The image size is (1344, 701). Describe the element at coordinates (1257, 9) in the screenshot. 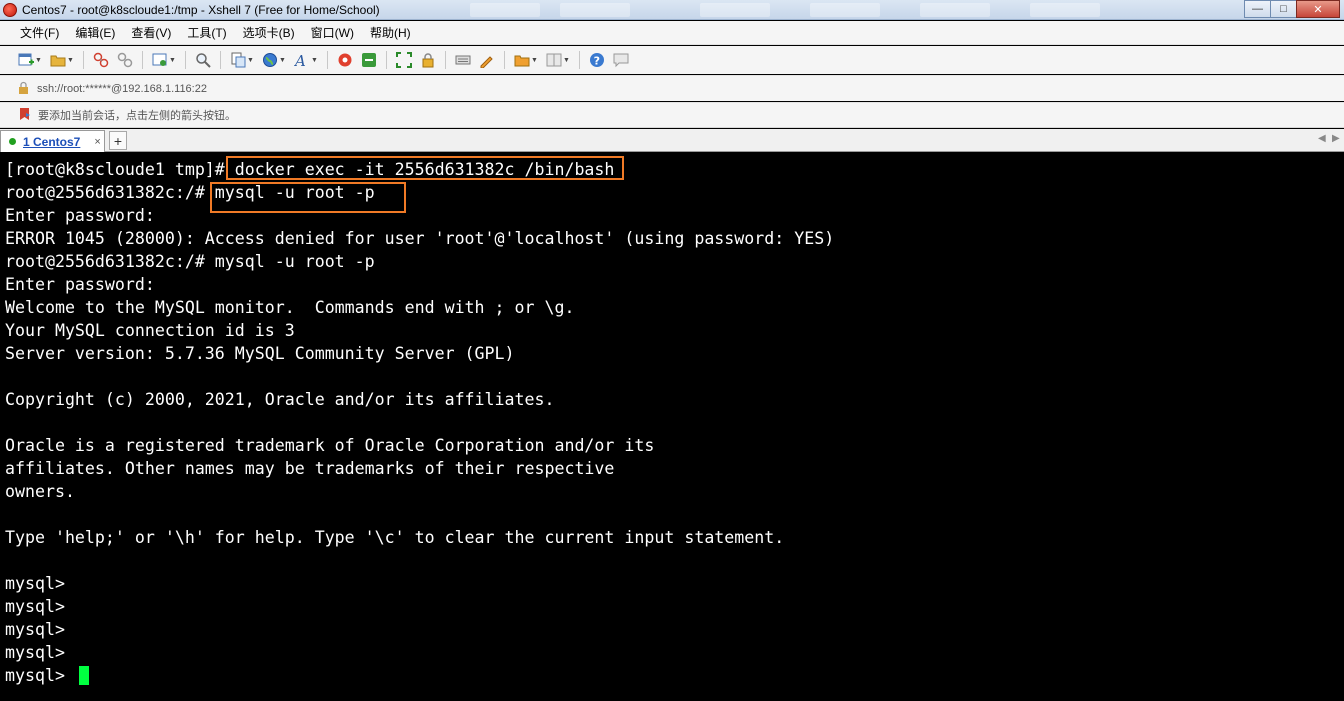

I see `minimize-button: —` at that location.